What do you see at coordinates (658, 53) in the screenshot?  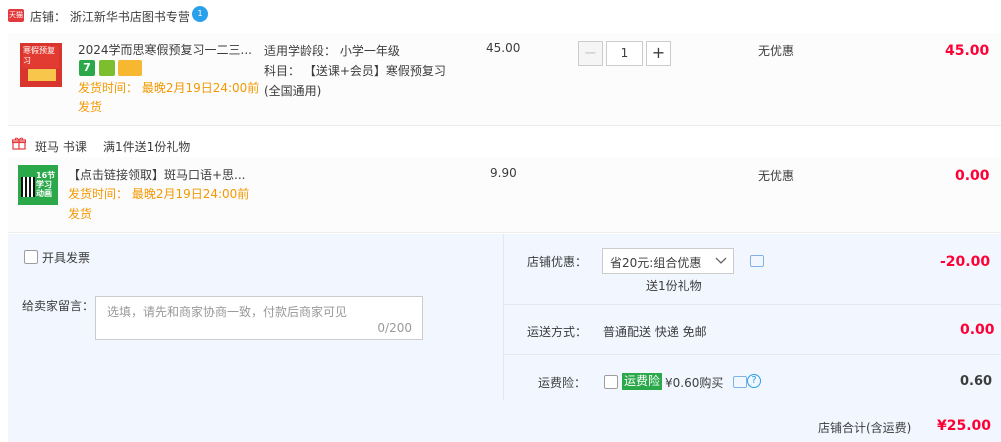 I see `increase-qty-button: +` at bounding box center [658, 53].